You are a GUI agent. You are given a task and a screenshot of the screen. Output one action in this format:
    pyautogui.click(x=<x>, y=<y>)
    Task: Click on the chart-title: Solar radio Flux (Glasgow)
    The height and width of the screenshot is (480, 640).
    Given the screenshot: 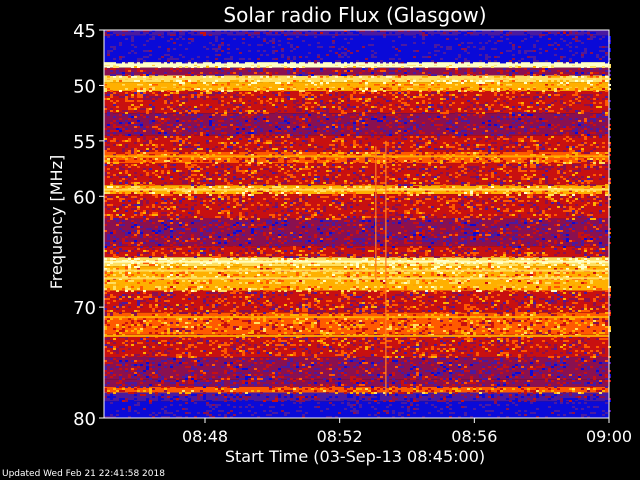 What is the action you would take?
    pyautogui.click(x=354, y=15)
    